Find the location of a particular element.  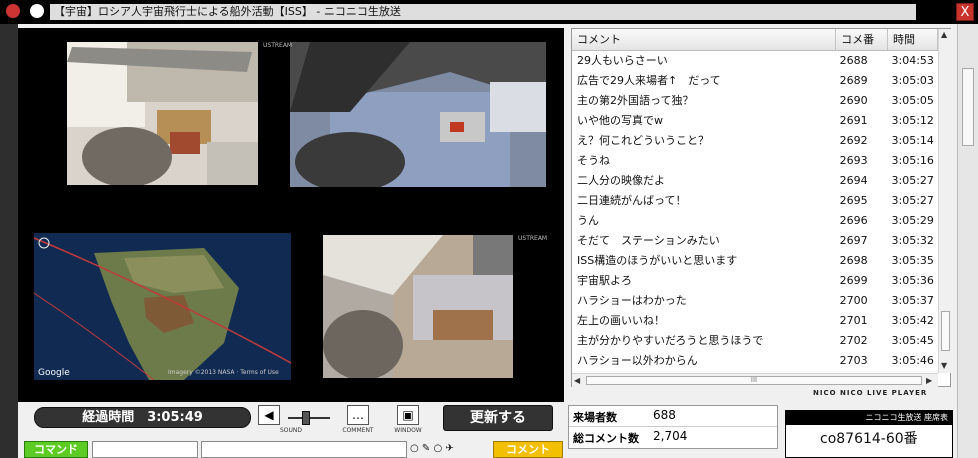

comment-text: ハラショーはわかった is located at coordinates (632, 300).